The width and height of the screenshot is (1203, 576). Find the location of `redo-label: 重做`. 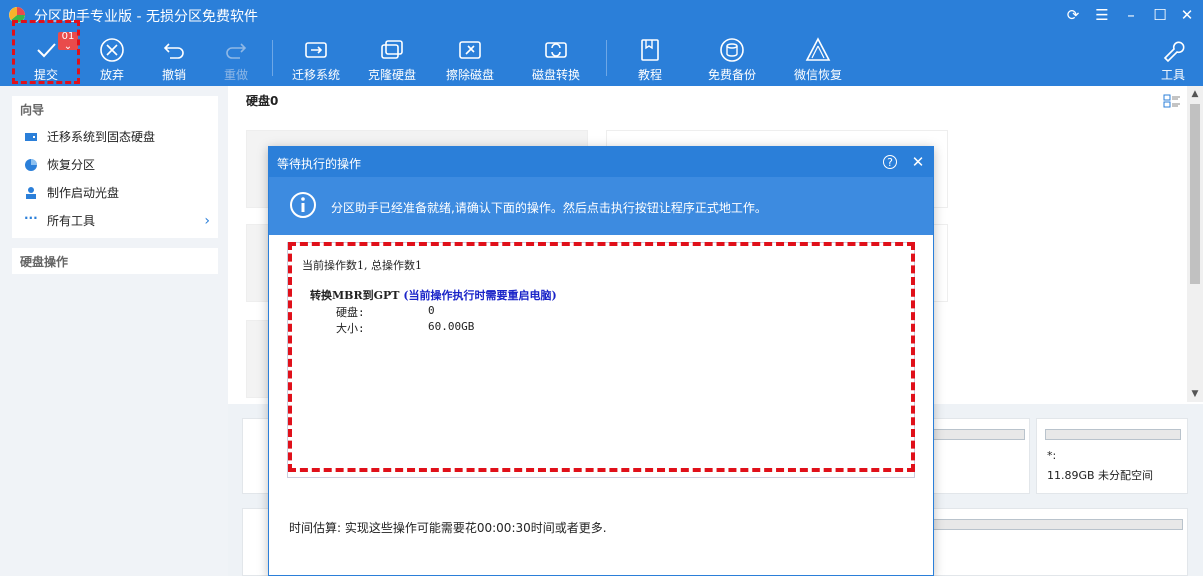

redo-label: 重做 is located at coordinates (235, 75).